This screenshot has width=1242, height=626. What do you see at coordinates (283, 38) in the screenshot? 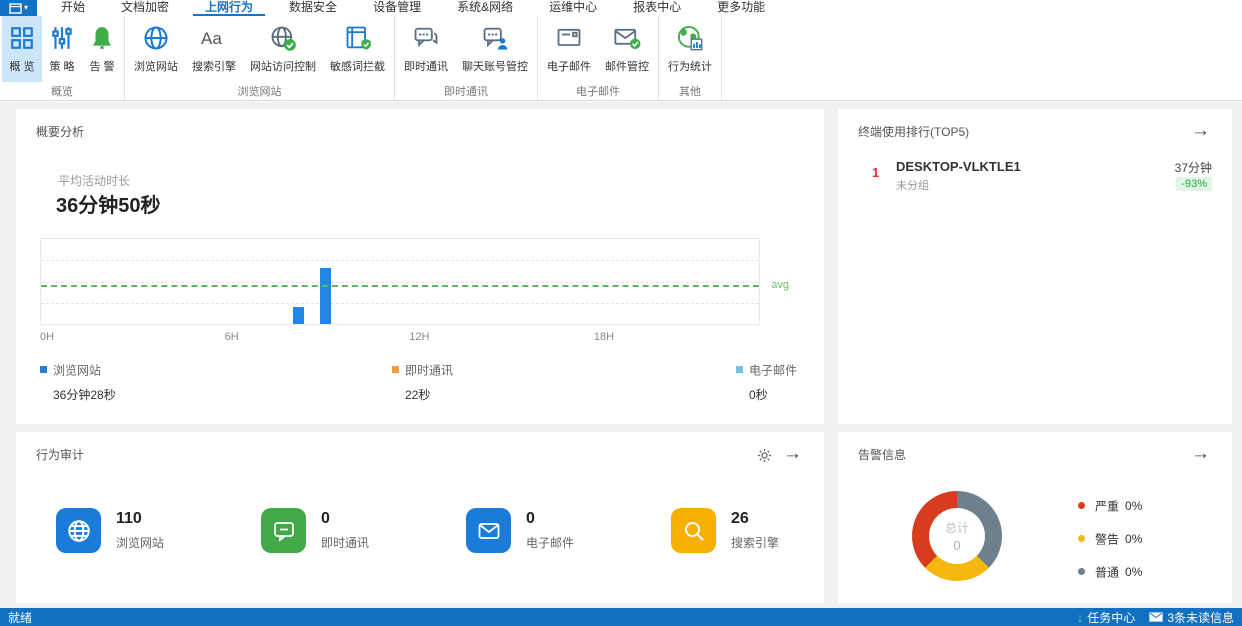
I see `globe-check-icon` at bounding box center [283, 38].